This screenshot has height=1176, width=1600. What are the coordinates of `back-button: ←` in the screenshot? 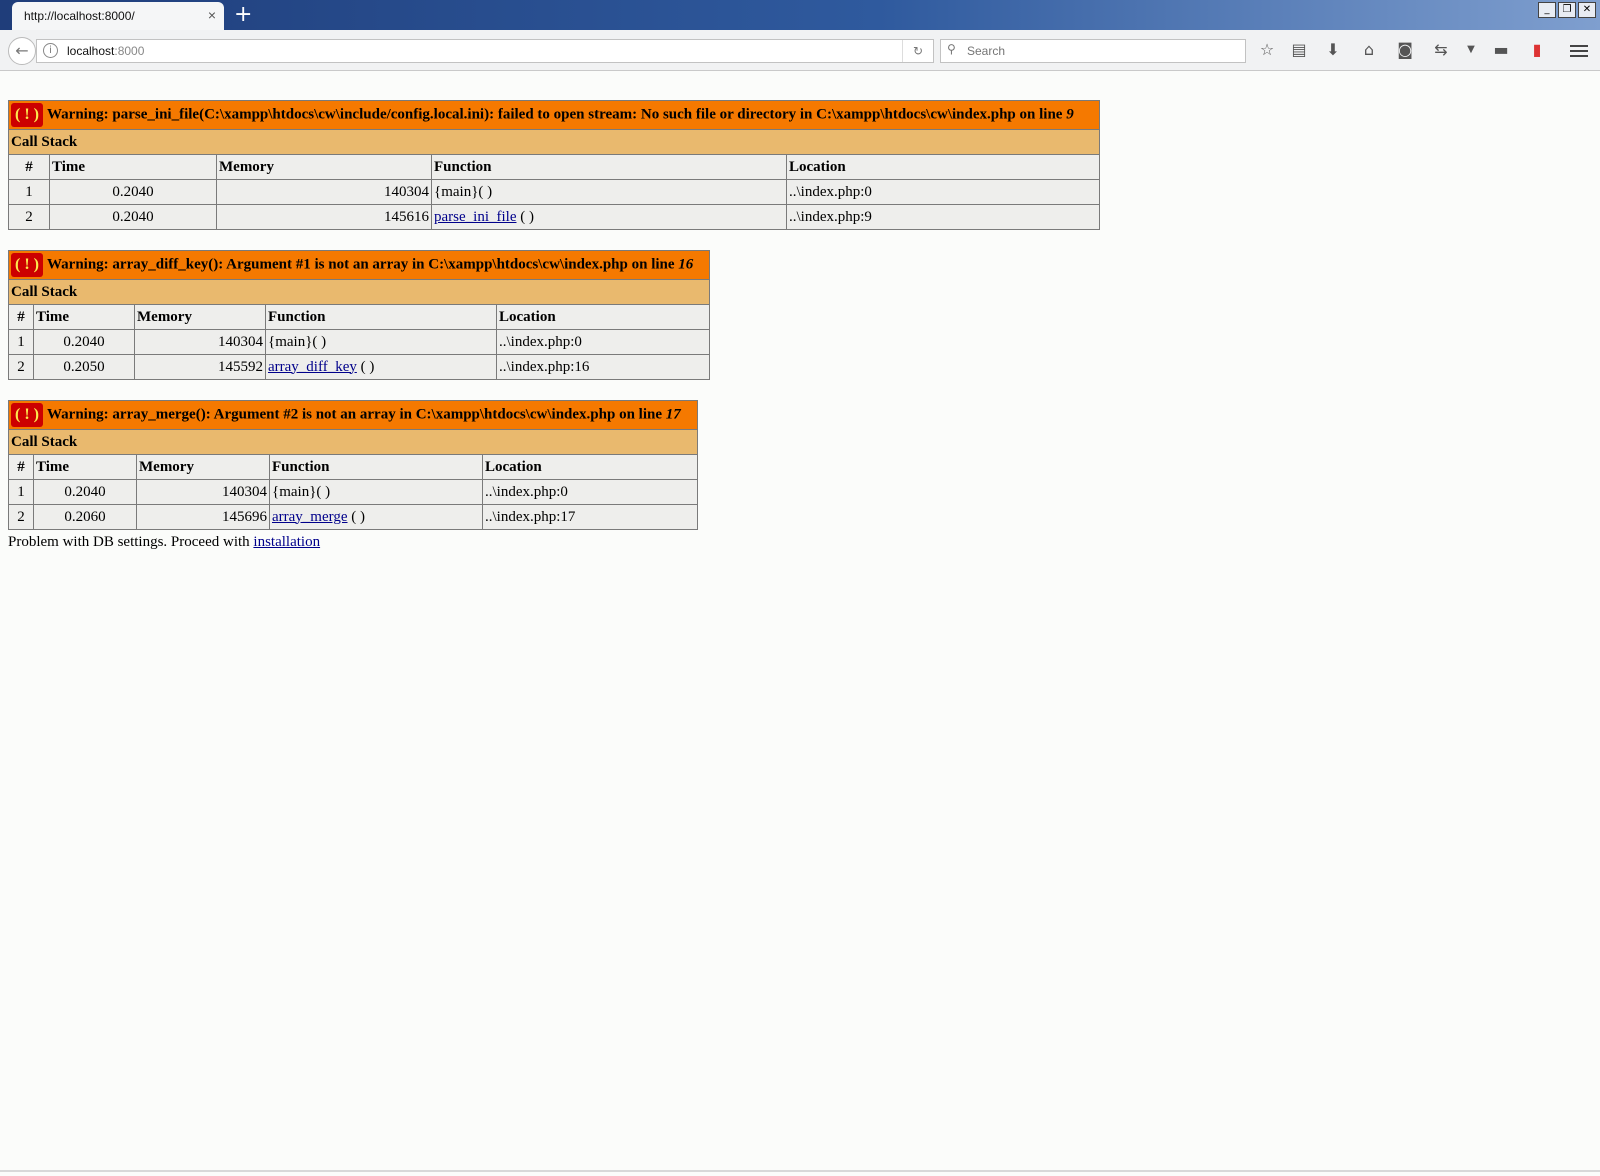 It's located at (22, 51).